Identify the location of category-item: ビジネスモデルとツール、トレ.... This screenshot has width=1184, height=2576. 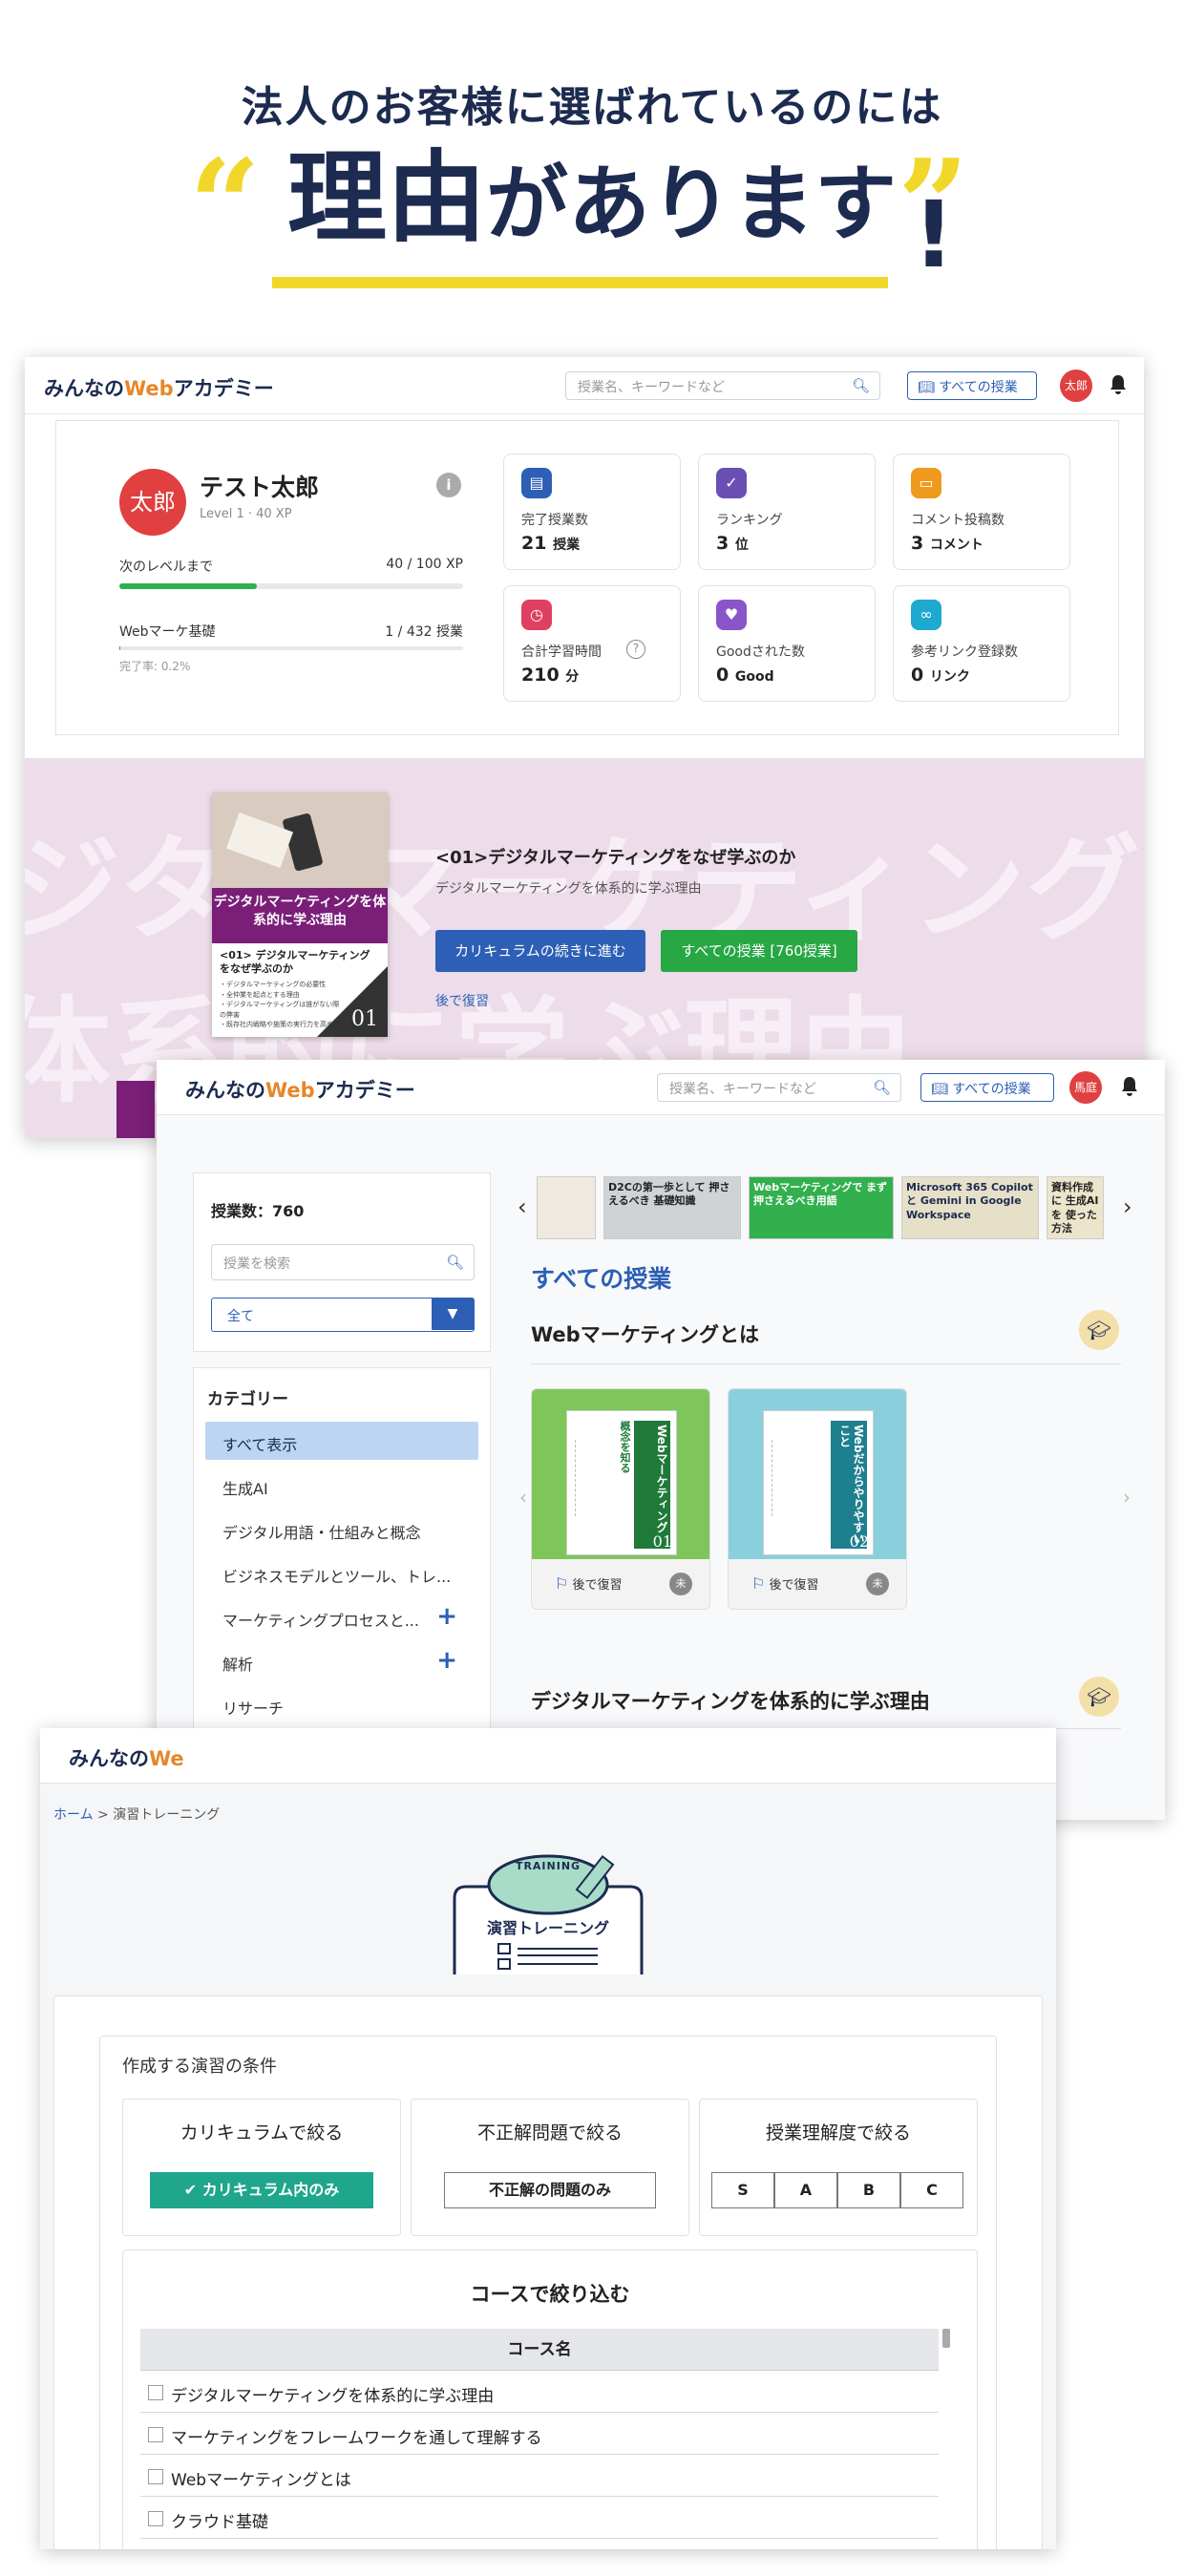
(341, 1572).